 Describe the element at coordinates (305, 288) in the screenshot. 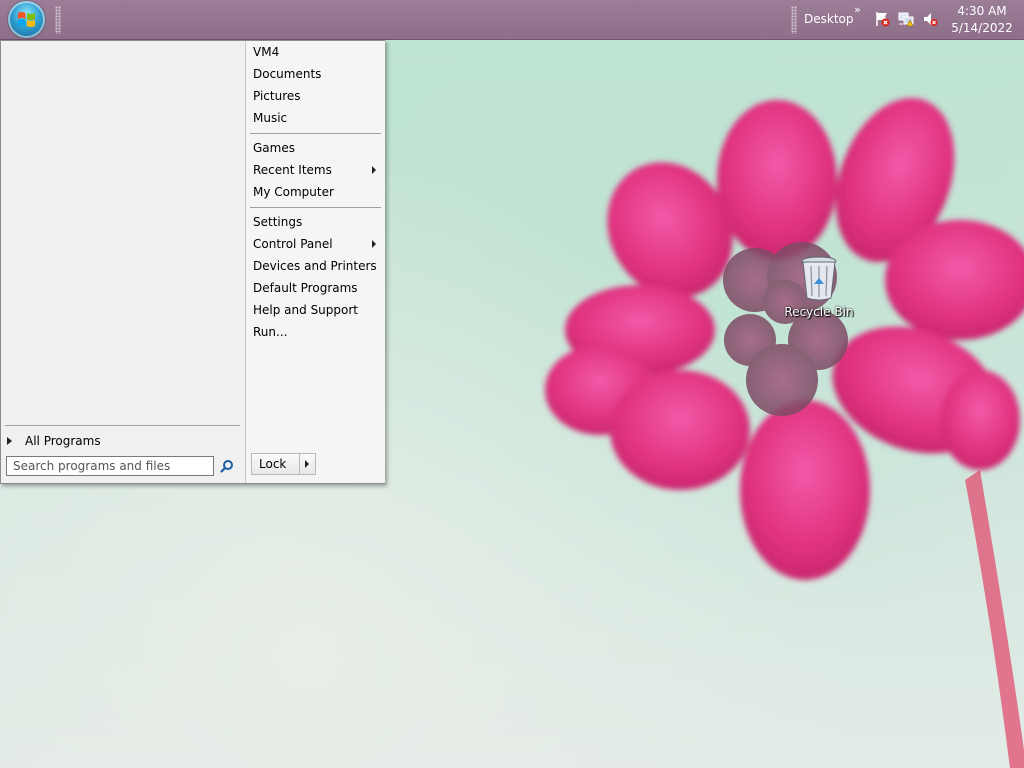

I see `menu-item-label: Default Programs` at that location.